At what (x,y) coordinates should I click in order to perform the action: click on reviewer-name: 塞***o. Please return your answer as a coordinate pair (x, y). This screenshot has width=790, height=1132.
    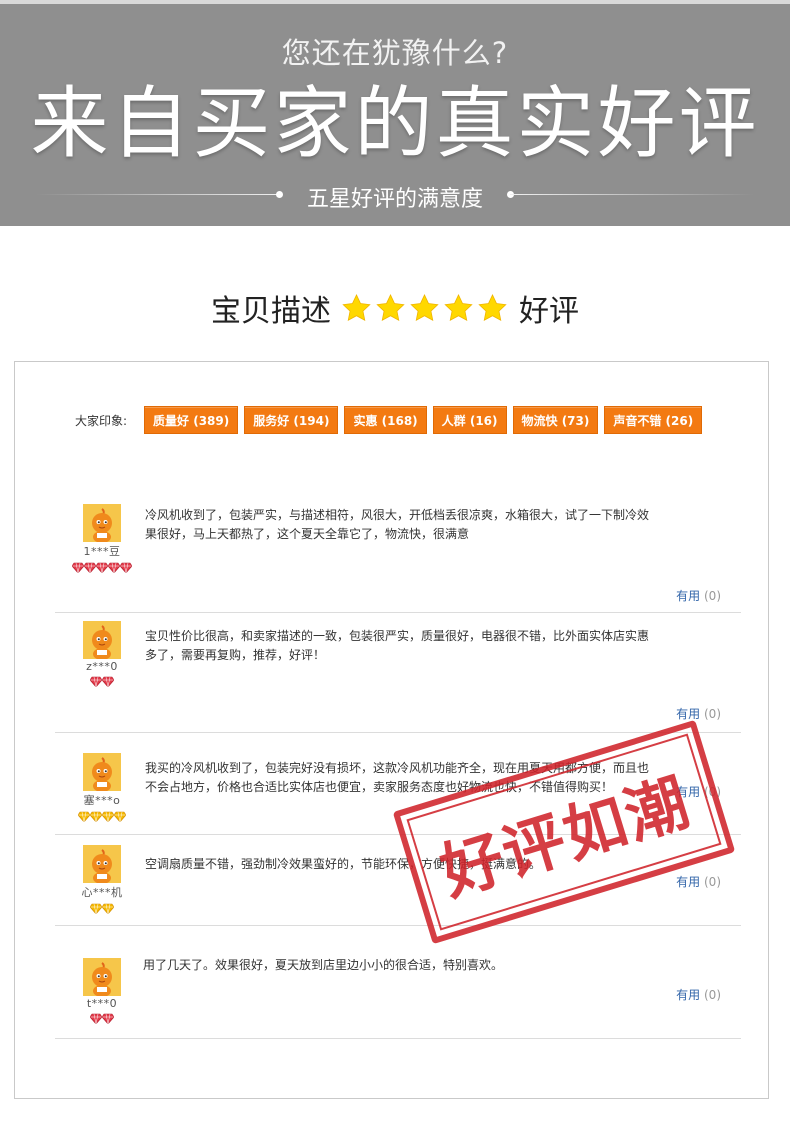
    Looking at the image, I should click on (102, 800).